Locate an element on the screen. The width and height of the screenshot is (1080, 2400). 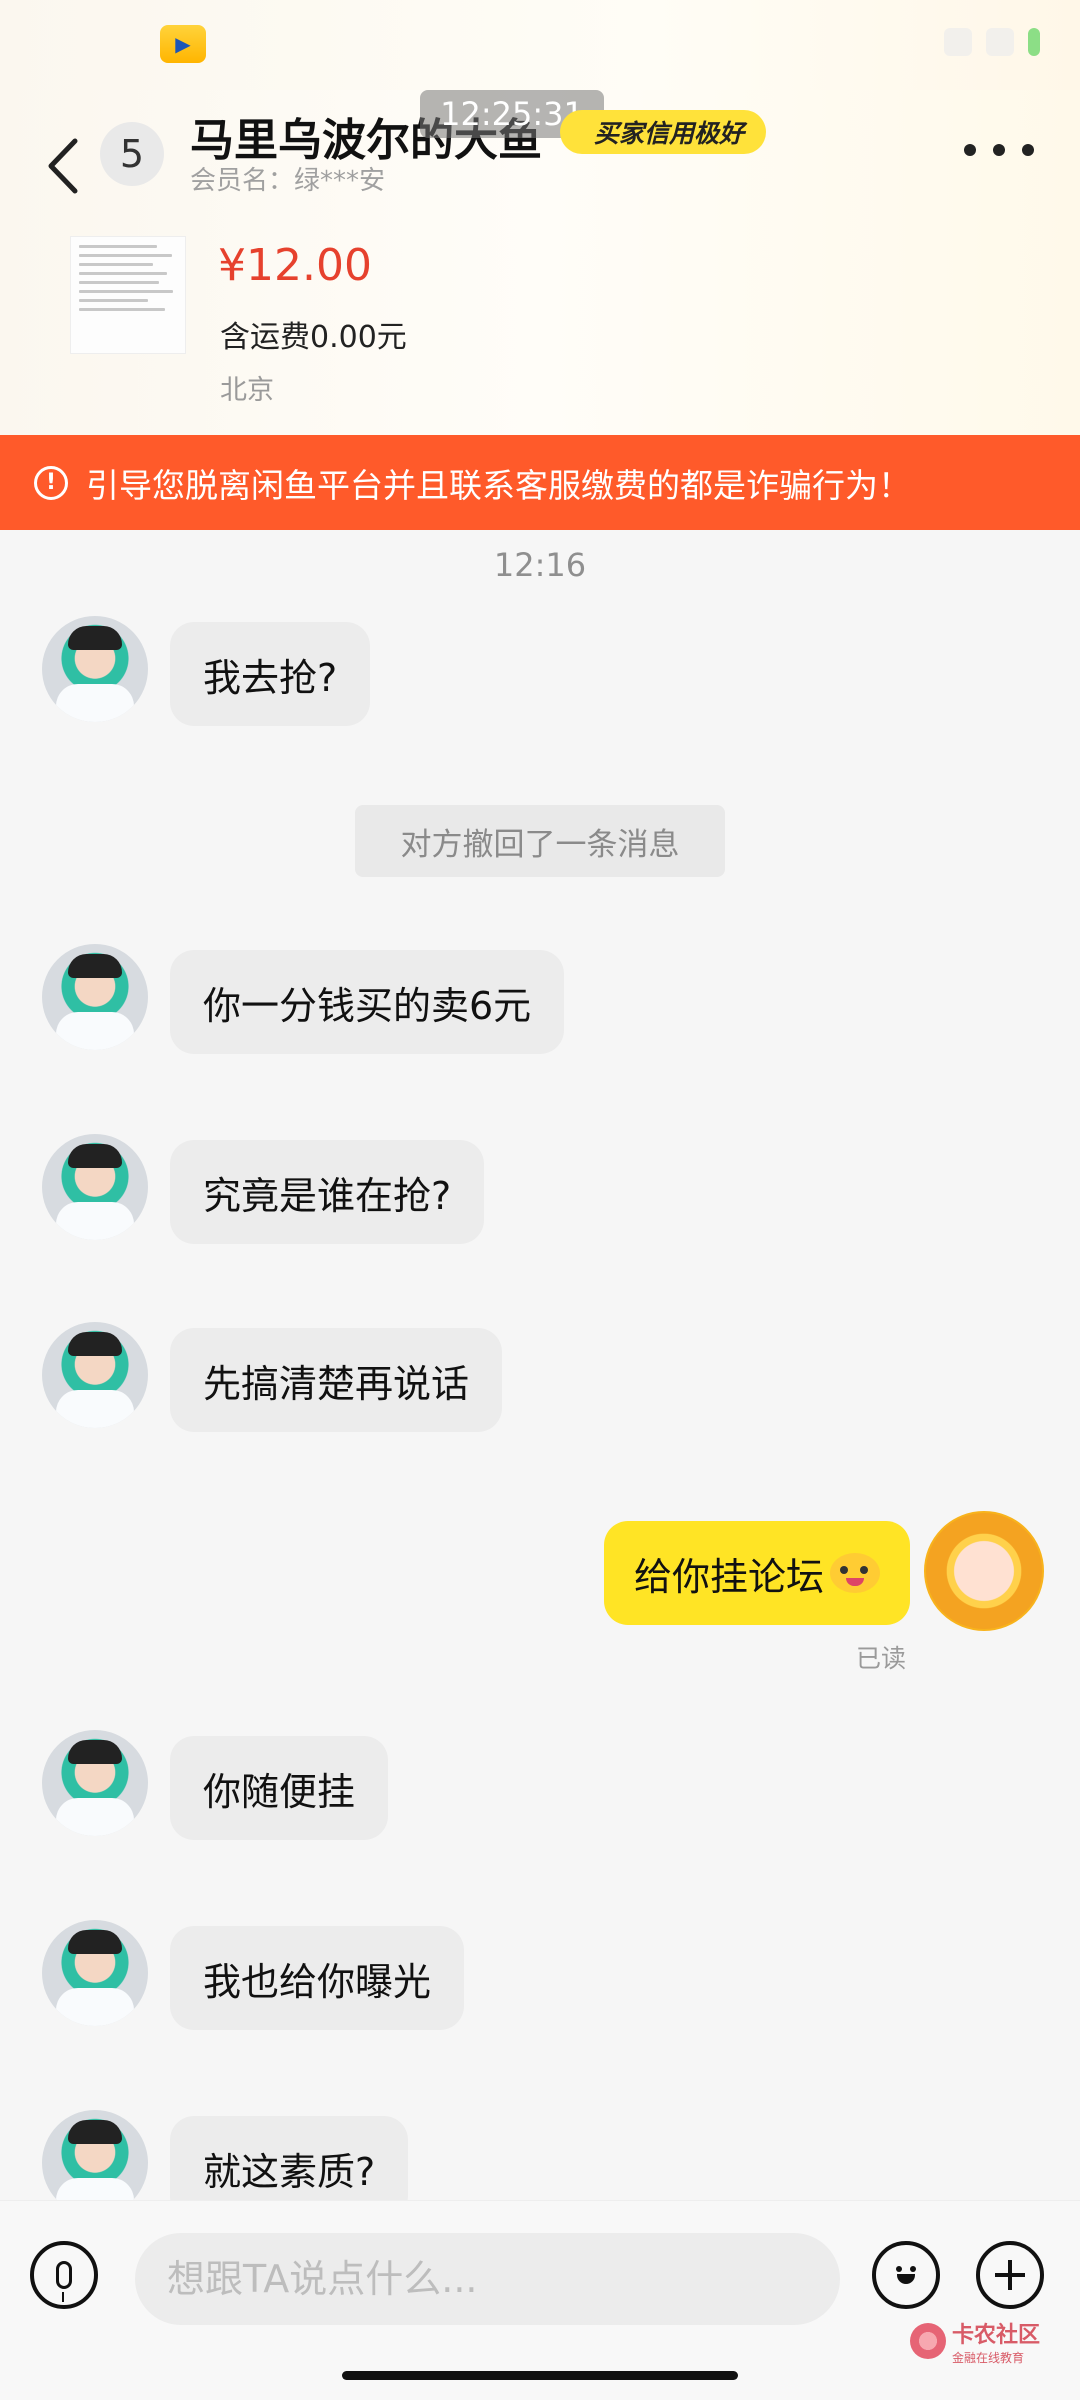
microphone-icon is located at coordinates (64, 2281).